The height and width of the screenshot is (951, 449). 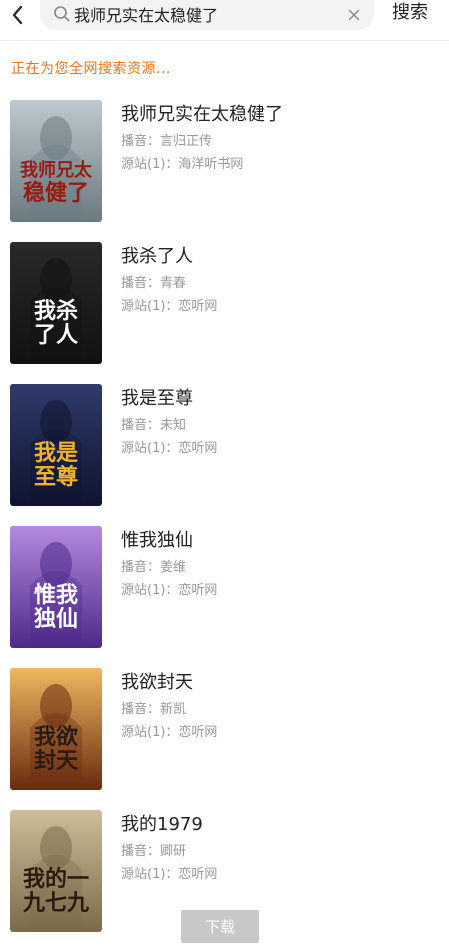 What do you see at coordinates (56, 879) in the screenshot?
I see `svg-text: 我的一` at bounding box center [56, 879].